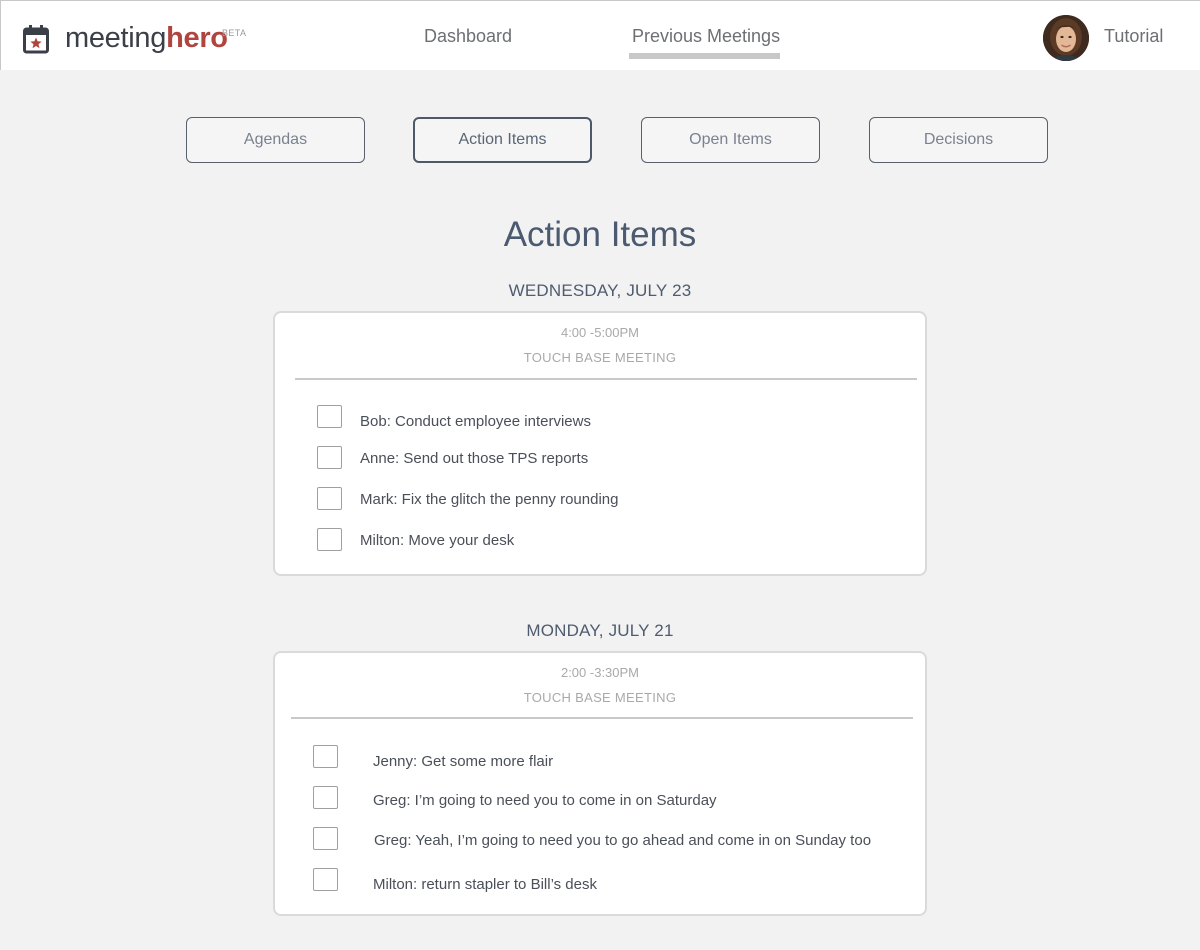 The image size is (1200, 950). Describe the element at coordinates (600, 290) in the screenshot. I see `meeting-date-heading: WEDNESDAY, JULY 23` at that location.